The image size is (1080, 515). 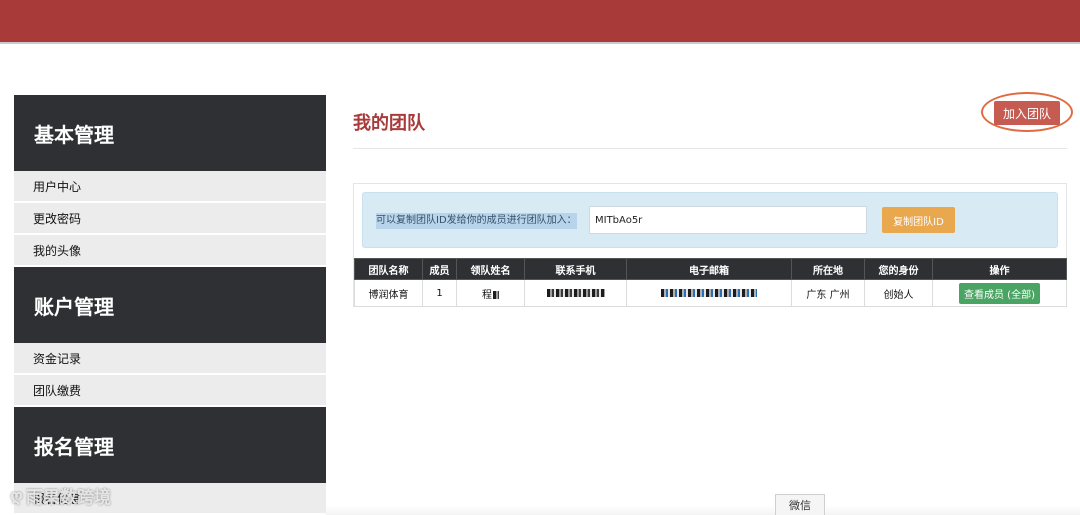 What do you see at coordinates (69, 498) in the screenshot?
I see `watermark-text: 雨果数跨境` at bounding box center [69, 498].